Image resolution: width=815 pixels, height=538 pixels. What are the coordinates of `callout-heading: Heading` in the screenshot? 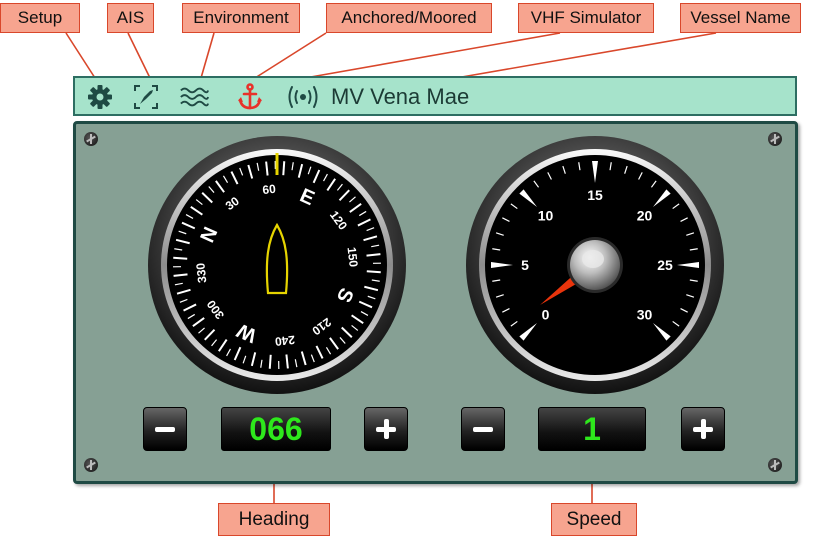 It's located at (274, 519).